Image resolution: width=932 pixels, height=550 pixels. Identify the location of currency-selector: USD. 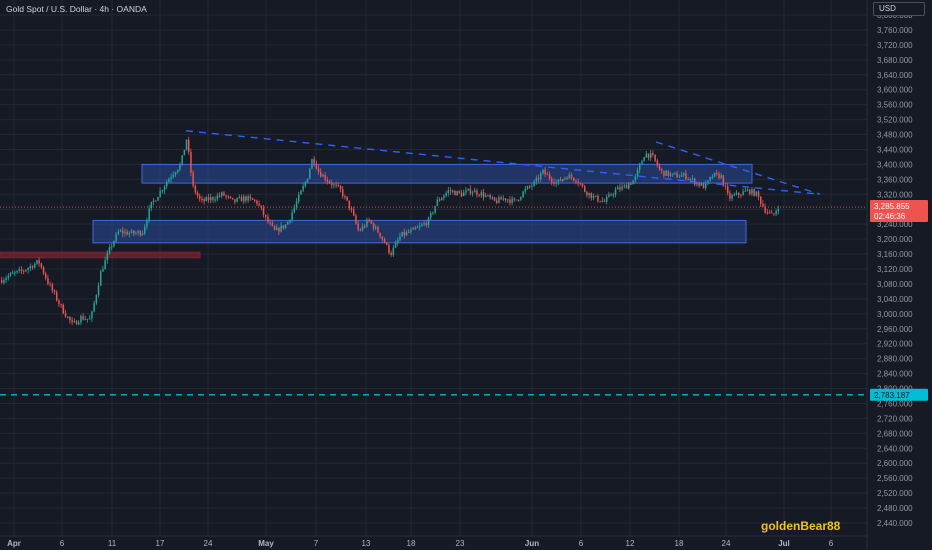
(899, 9).